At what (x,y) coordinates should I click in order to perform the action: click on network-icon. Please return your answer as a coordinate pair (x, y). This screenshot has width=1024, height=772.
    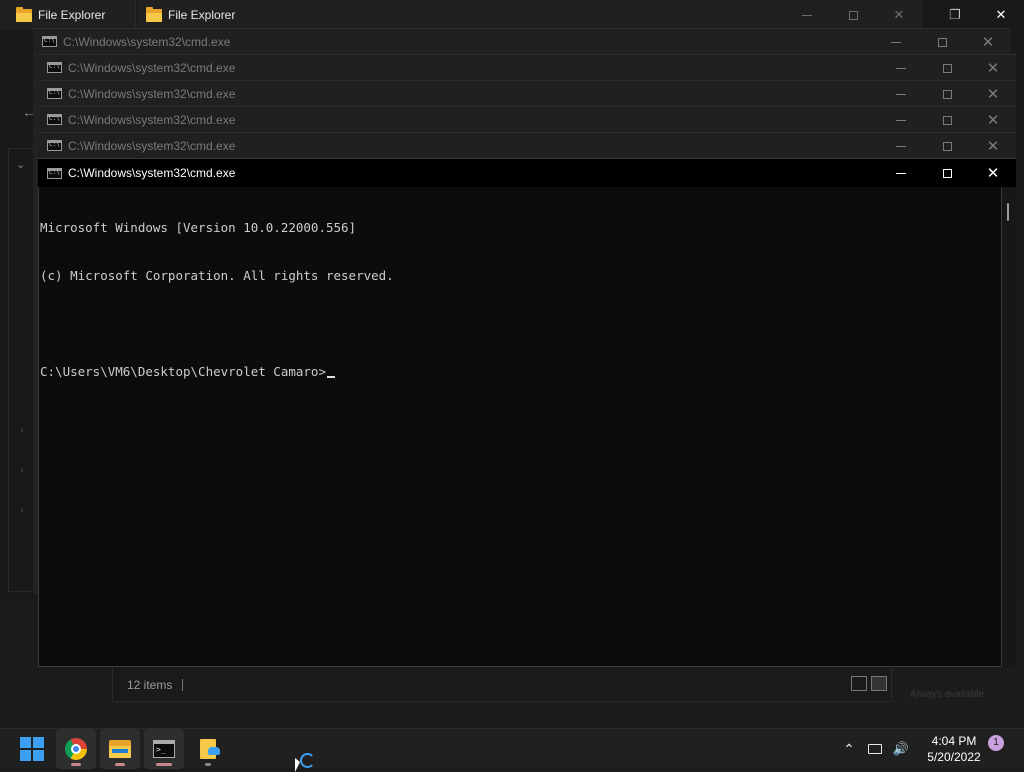
    Looking at the image, I should click on (875, 749).